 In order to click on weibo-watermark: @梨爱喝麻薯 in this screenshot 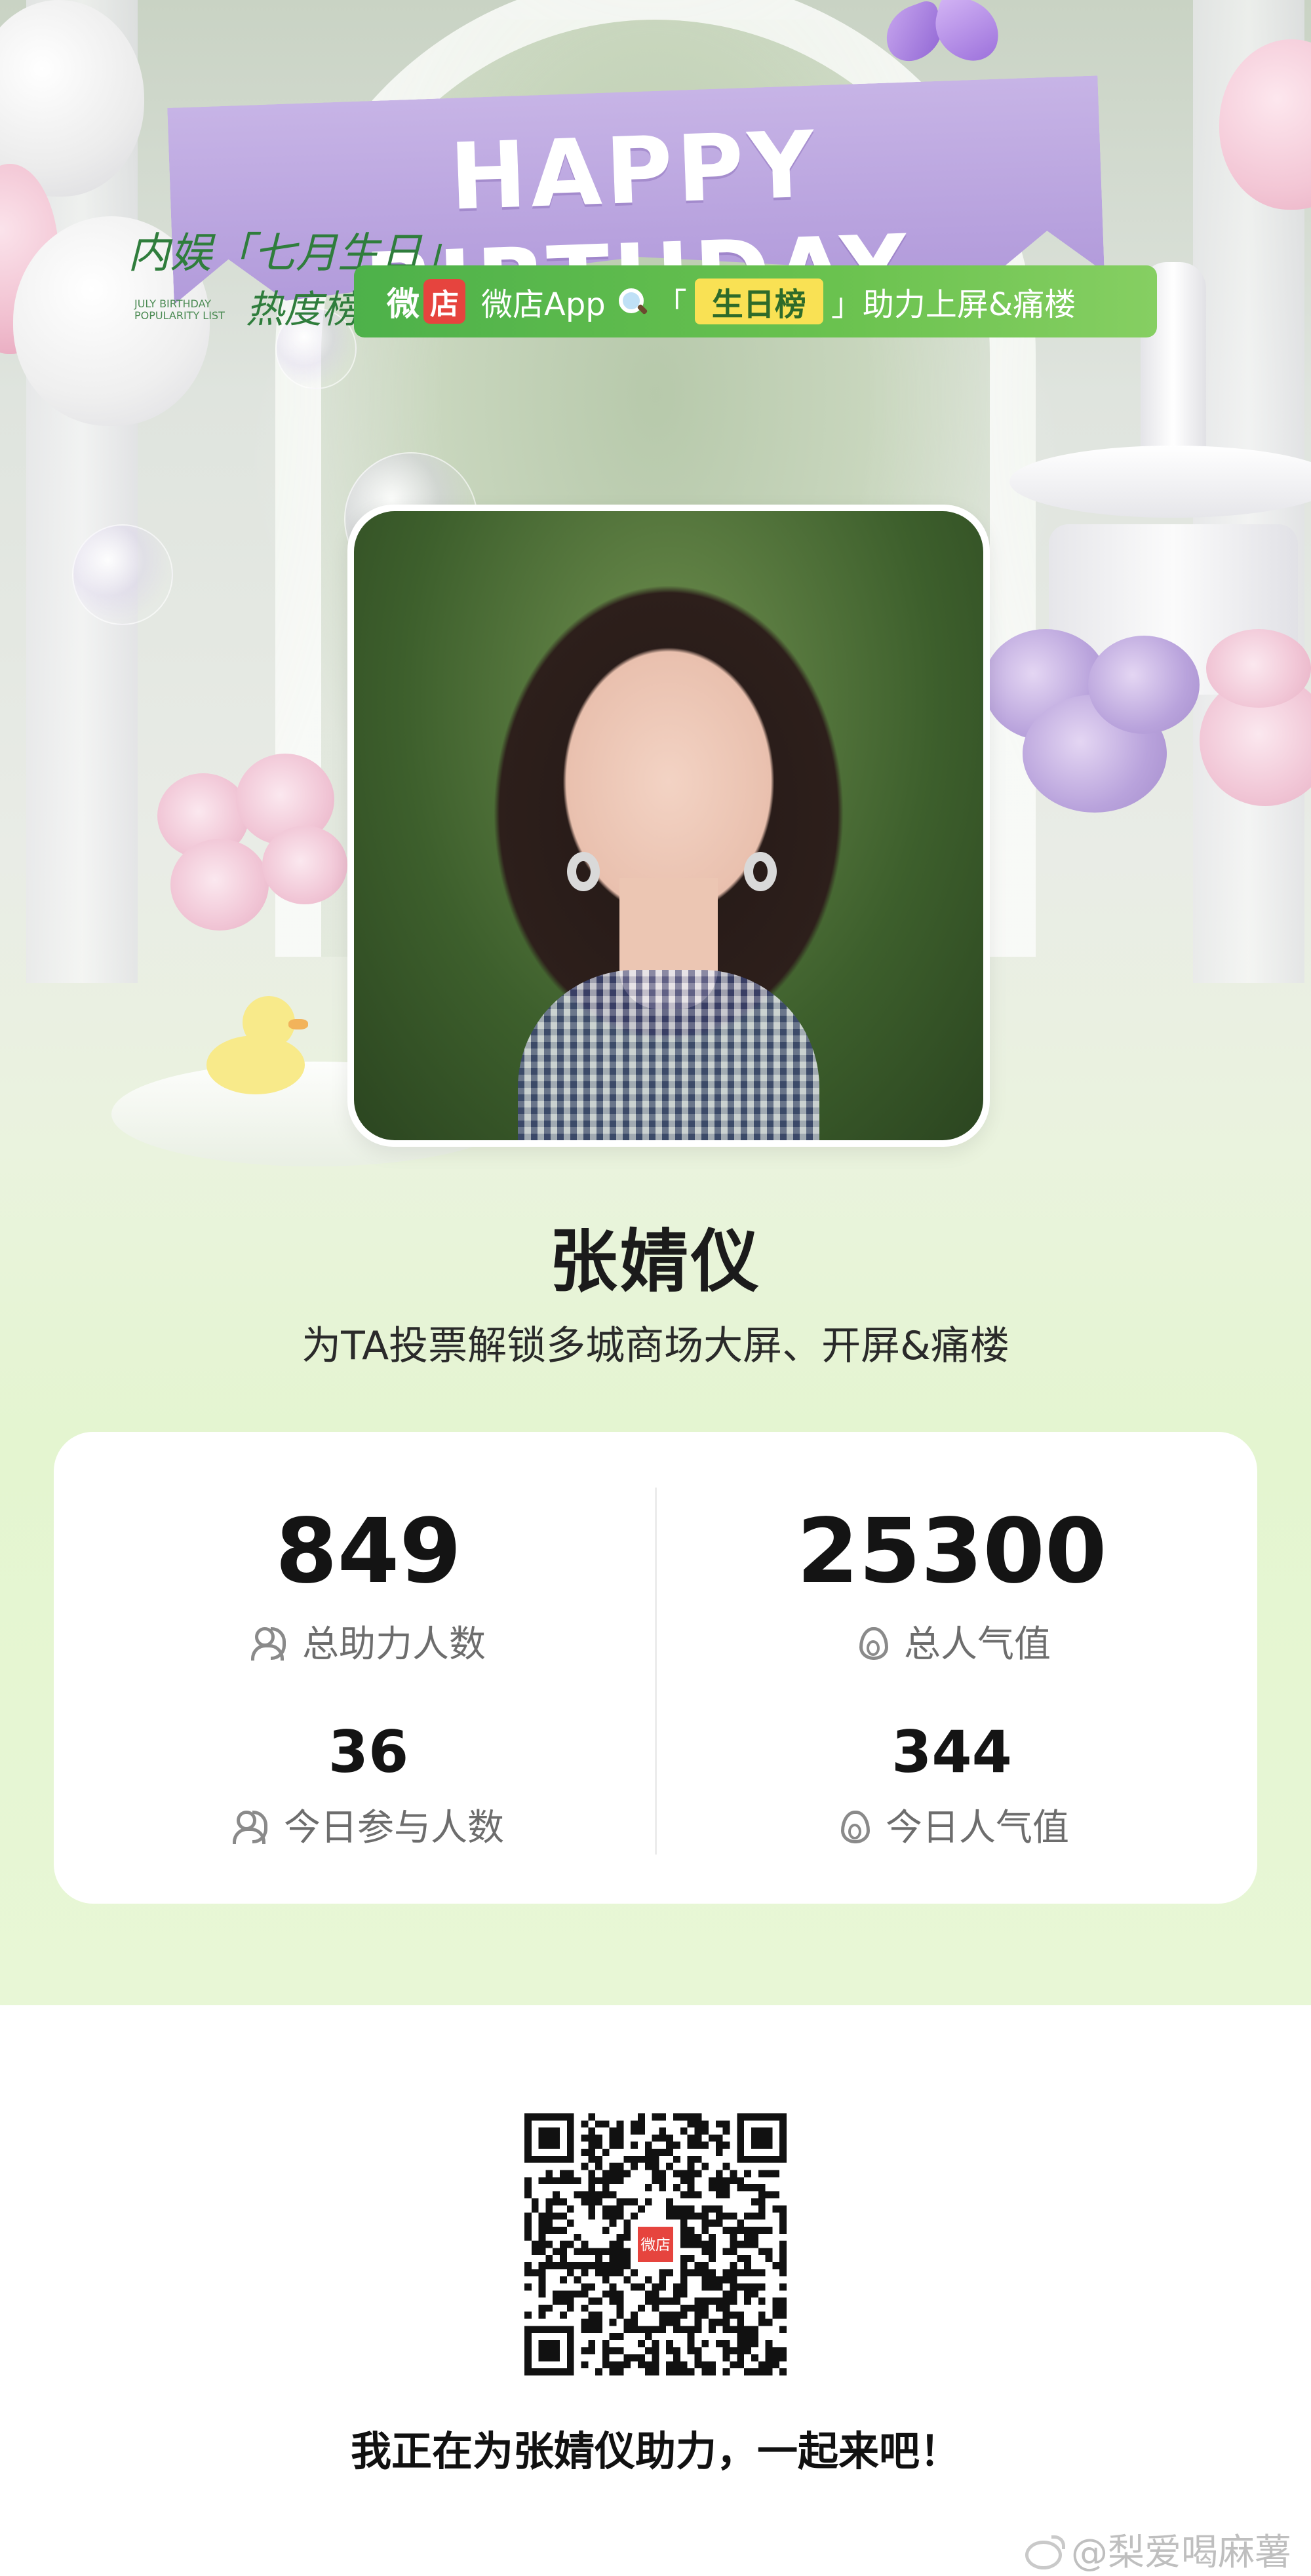, I will do `click(1158, 2549)`.